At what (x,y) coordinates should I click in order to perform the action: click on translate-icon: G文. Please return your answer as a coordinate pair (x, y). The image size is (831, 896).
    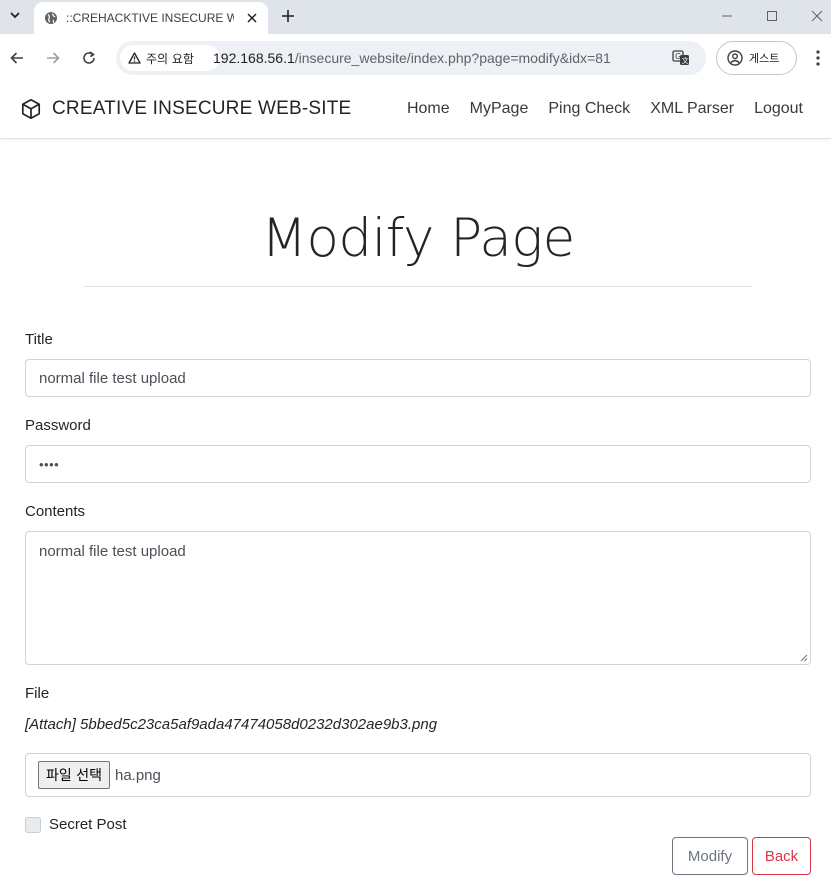
    Looking at the image, I should click on (681, 58).